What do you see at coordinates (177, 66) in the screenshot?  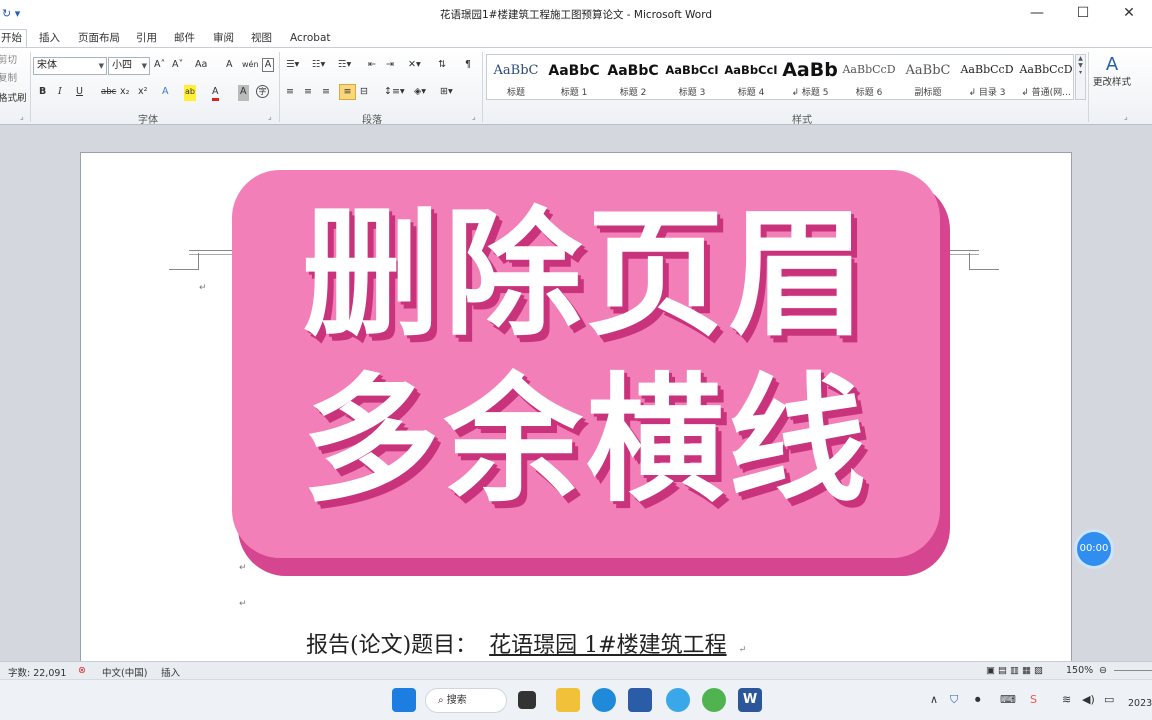 I see `shrink-font-button: A˅` at bounding box center [177, 66].